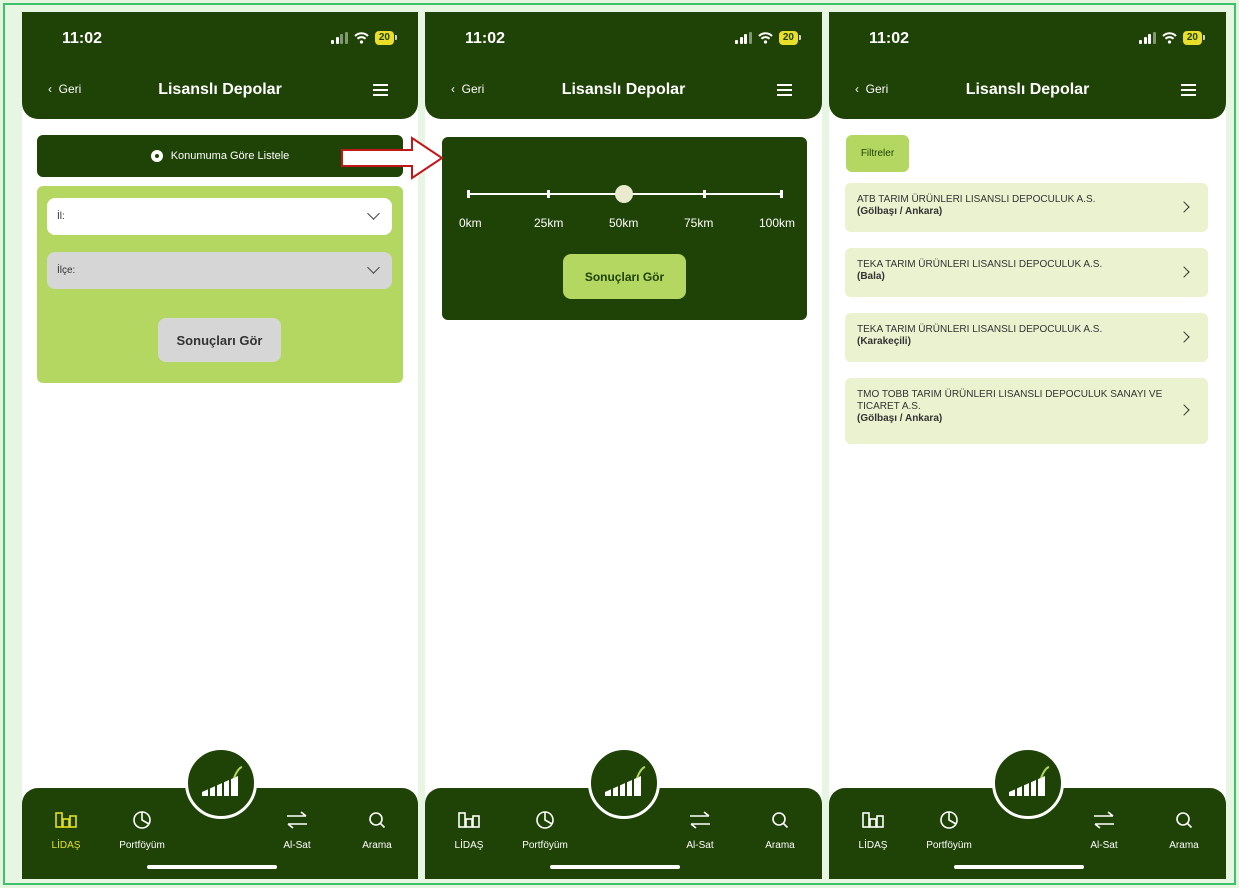  I want to click on result-location: (Gölbaşı / Ankara), so click(900, 418).